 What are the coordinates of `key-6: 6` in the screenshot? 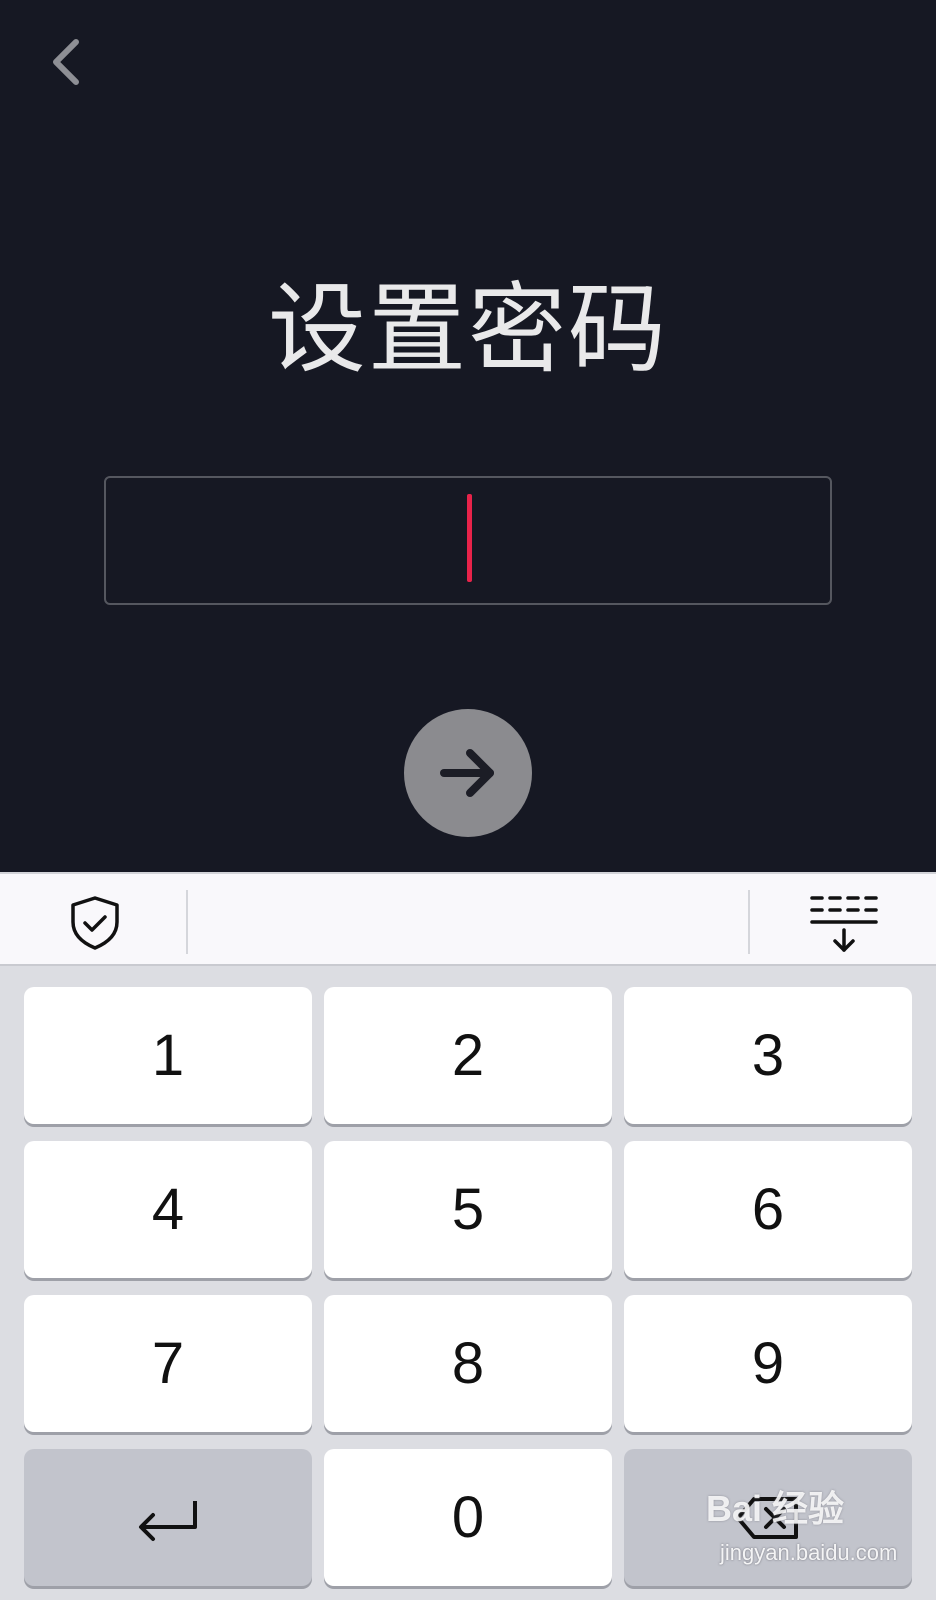 It's located at (768, 1209).